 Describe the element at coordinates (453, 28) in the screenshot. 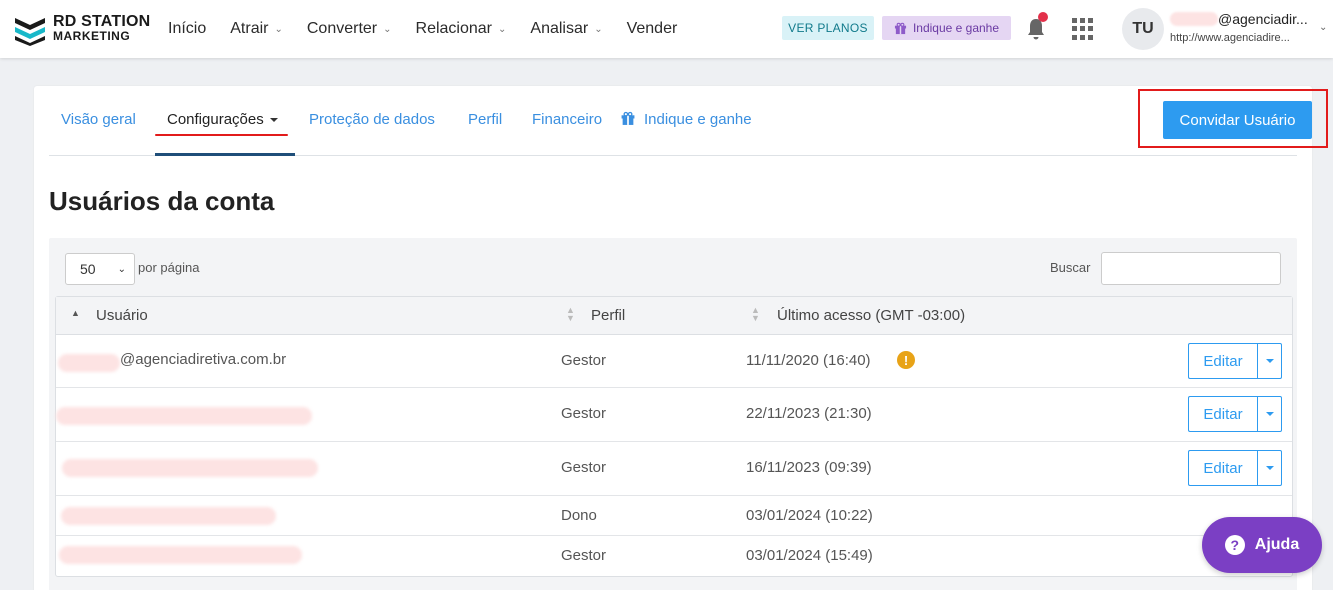

I see `nav-label: Relacionar` at that location.